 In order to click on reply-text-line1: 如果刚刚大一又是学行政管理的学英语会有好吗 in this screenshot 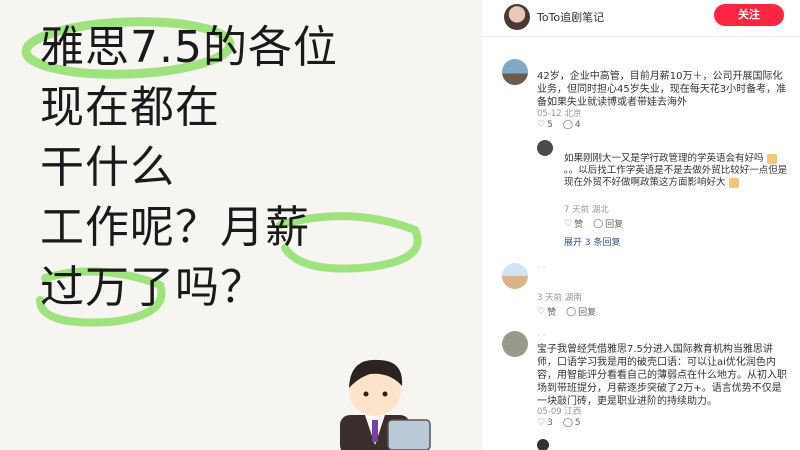, I will do `click(664, 158)`.